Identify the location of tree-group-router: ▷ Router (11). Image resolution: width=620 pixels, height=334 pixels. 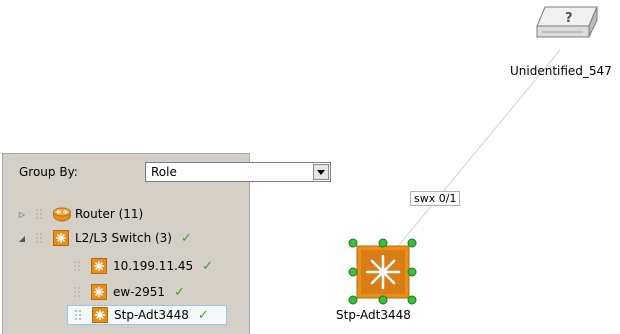
(80, 214).